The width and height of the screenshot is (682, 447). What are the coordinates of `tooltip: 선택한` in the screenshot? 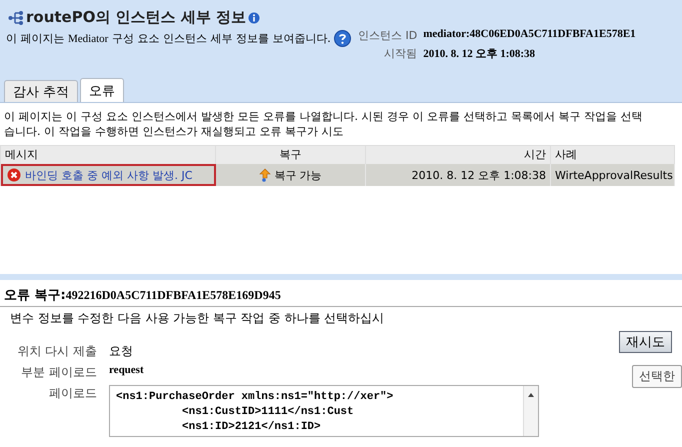 It's located at (657, 376).